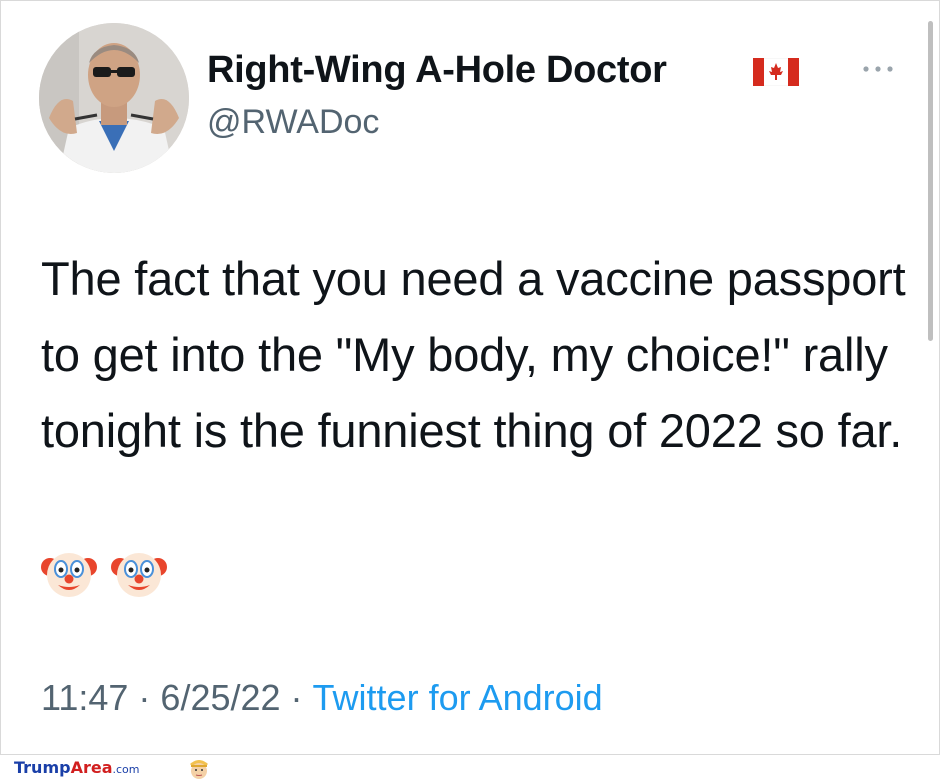 The image size is (940, 782). I want to click on tweet-metadata: 11:47 · 6/25/22 · Twitter for Android, so click(322, 698).